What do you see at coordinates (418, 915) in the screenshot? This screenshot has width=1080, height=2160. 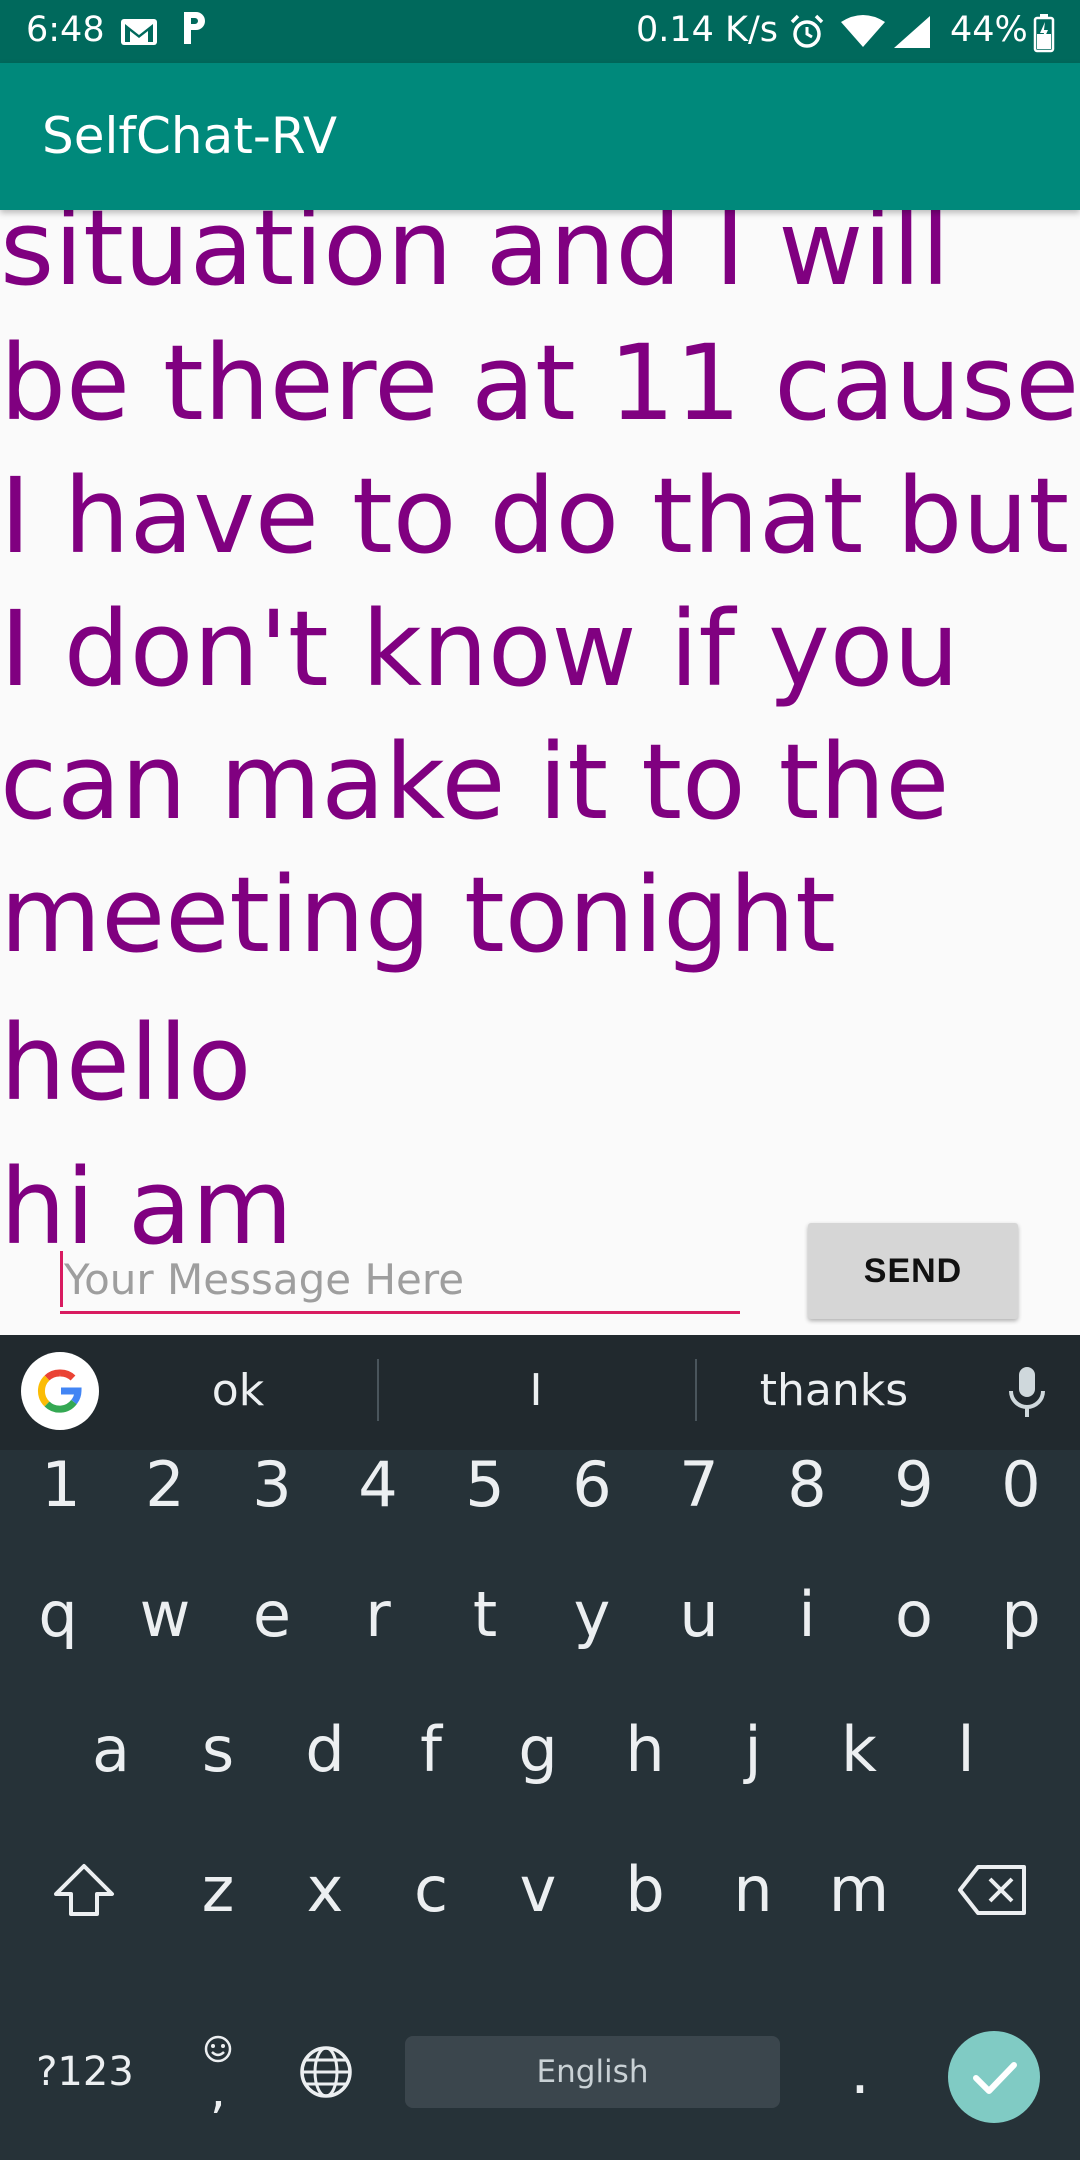 I see `message-text: meeting tonight` at bounding box center [418, 915].